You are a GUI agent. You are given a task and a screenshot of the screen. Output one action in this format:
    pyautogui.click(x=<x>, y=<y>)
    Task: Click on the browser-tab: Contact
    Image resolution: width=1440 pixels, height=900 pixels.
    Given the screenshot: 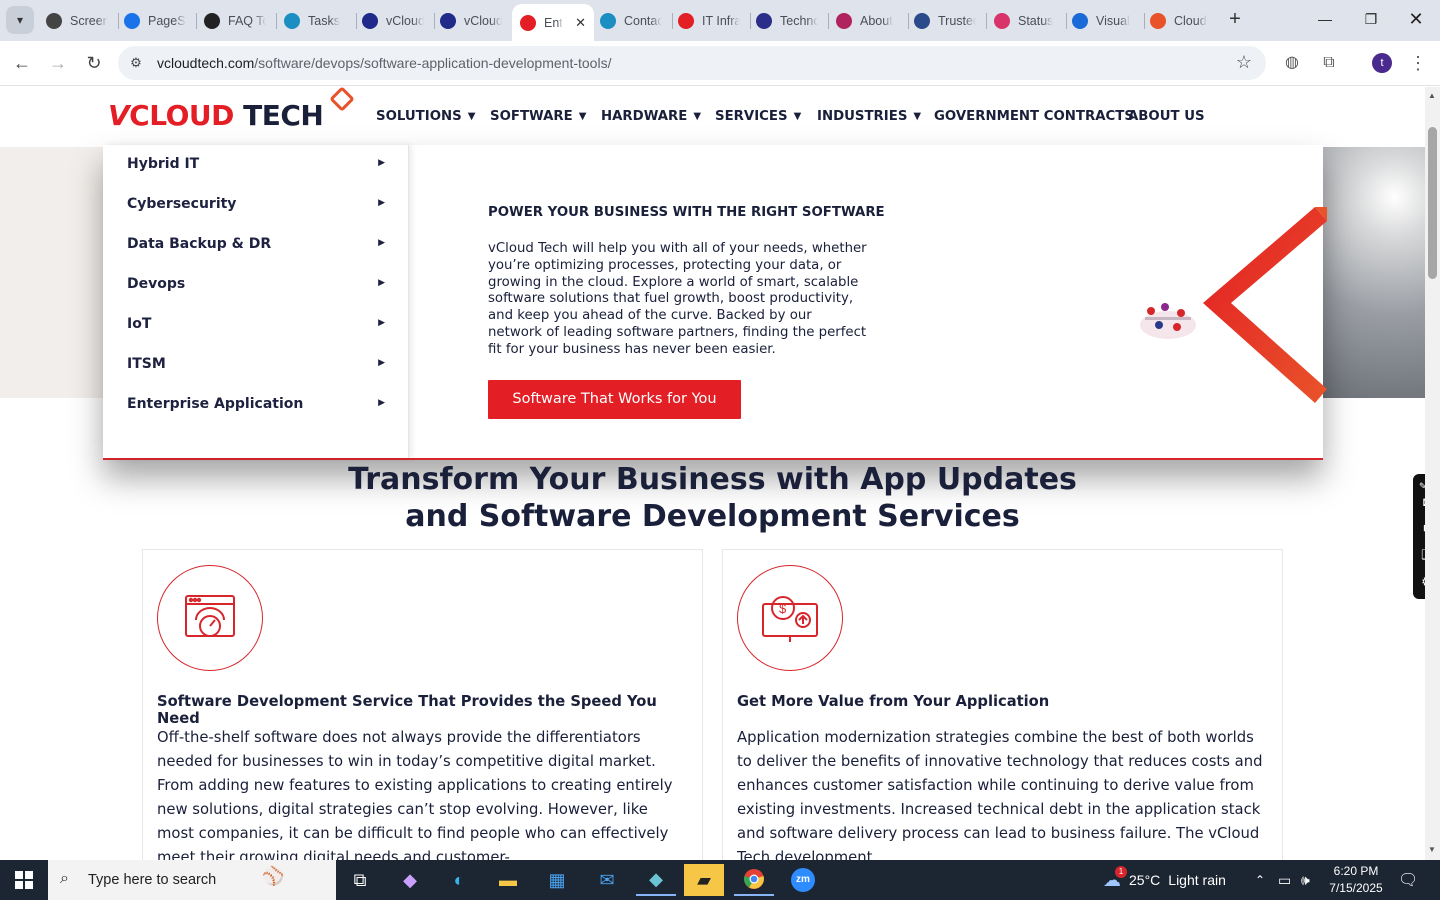 What is the action you would take?
    pyautogui.click(x=631, y=21)
    